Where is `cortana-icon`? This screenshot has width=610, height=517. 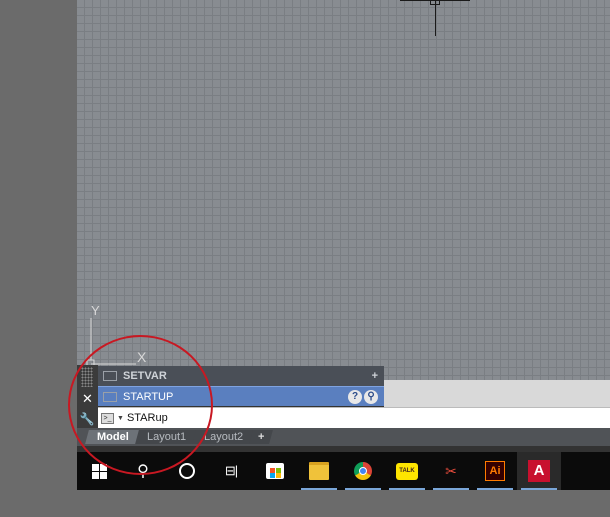 cortana-icon is located at coordinates (187, 471).